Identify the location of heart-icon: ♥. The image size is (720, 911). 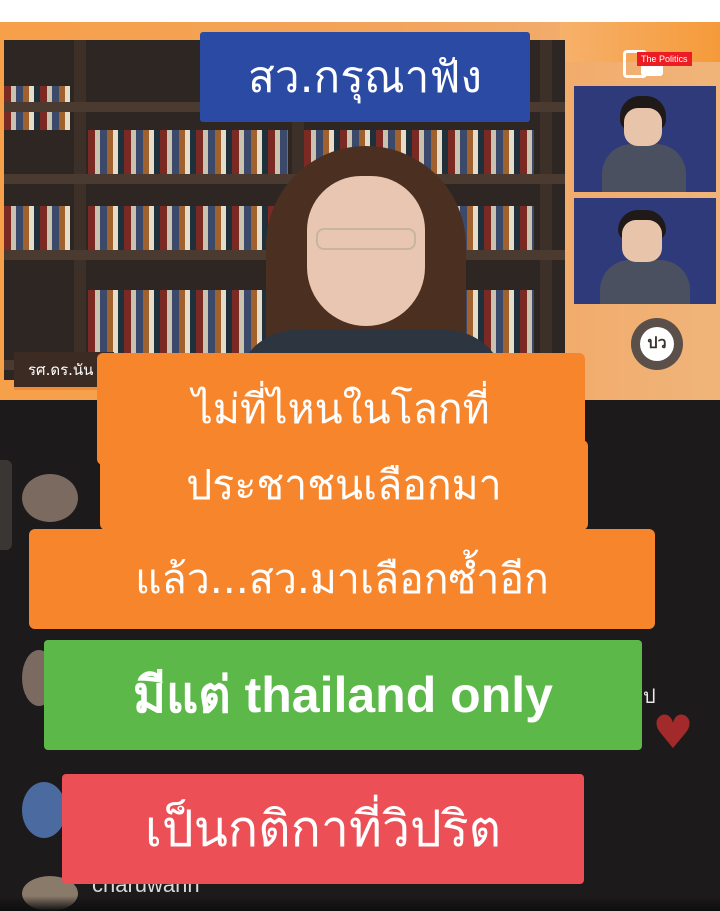
(673, 732).